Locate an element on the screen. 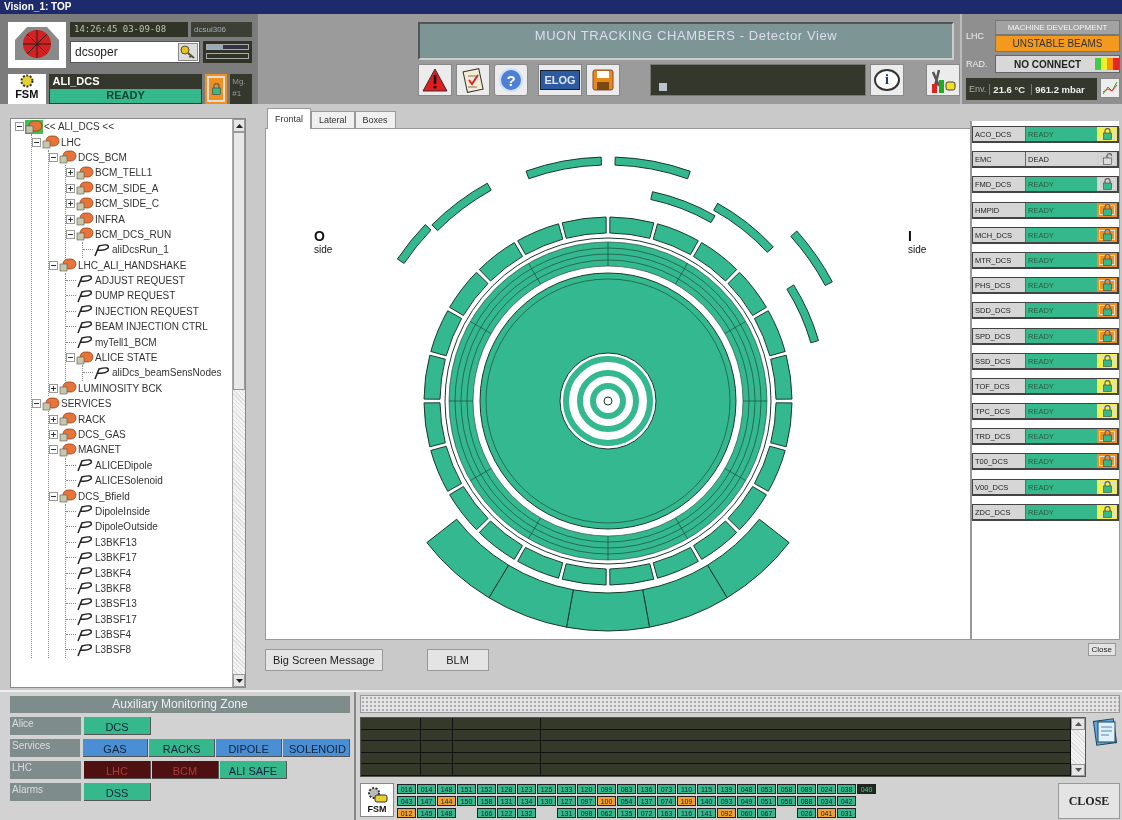 The width and height of the screenshot is (1122, 820). tree-item: L3BSF13 is located at coordinates (115, 604).